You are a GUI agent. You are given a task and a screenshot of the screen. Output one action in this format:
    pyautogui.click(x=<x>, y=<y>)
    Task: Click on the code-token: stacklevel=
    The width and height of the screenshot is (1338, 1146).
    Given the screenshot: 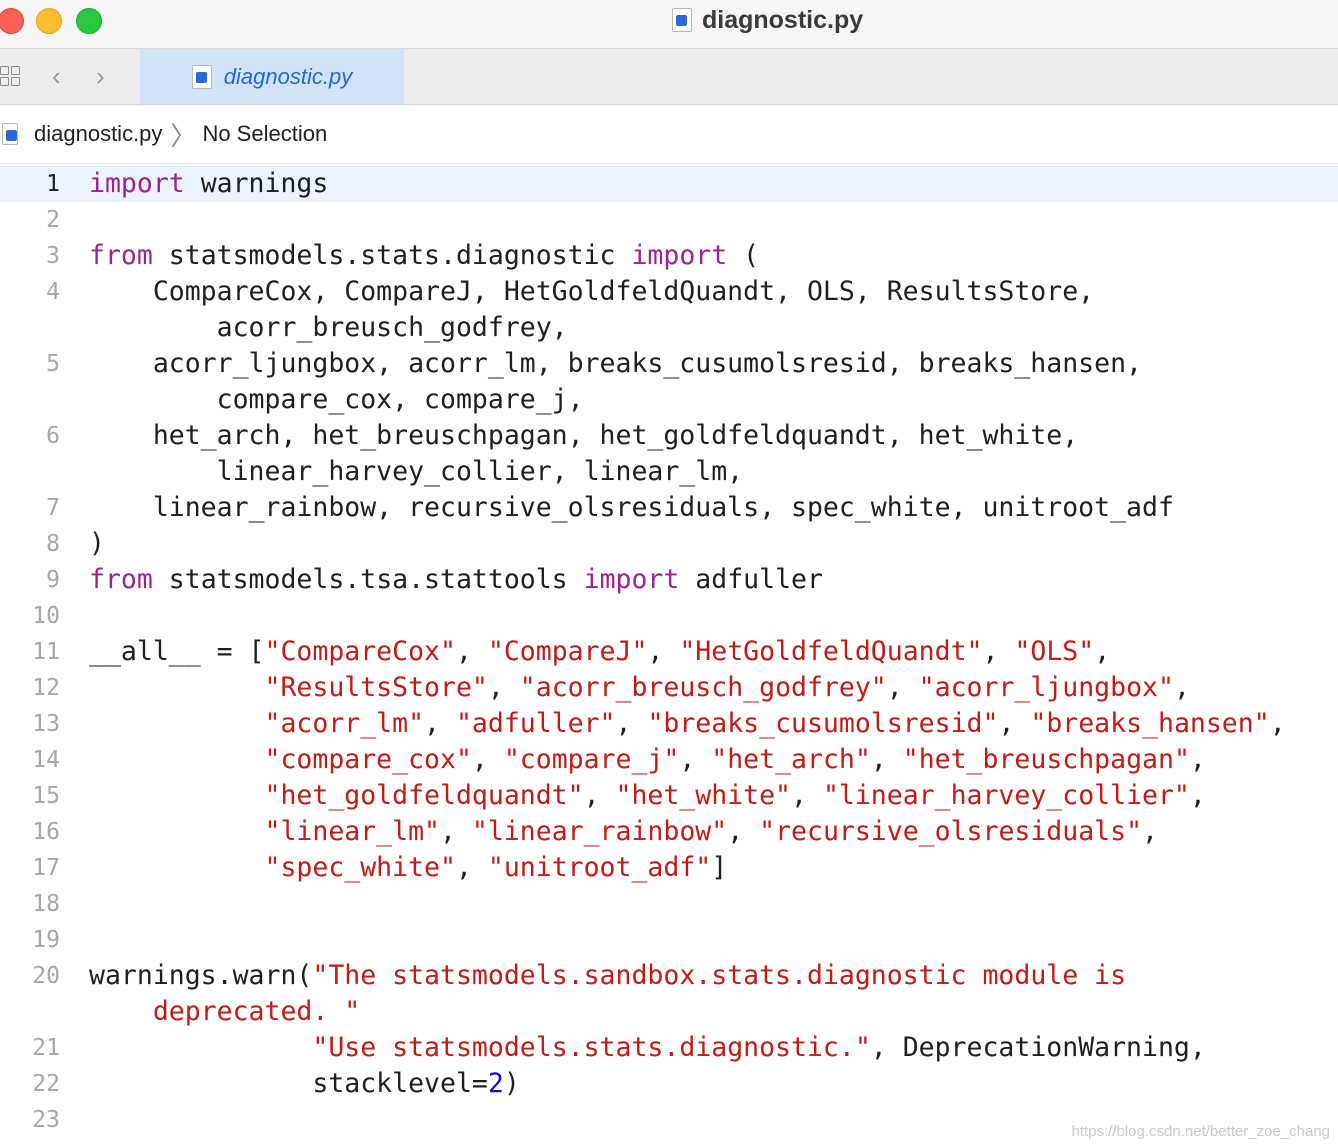 What is the action you would take?
    pyautogui.click(x=288, y=1083)
    